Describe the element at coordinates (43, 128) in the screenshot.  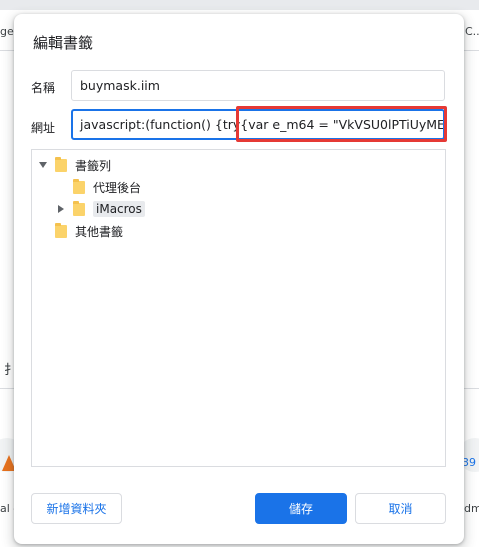
I see `url-label: 網址` at that location.